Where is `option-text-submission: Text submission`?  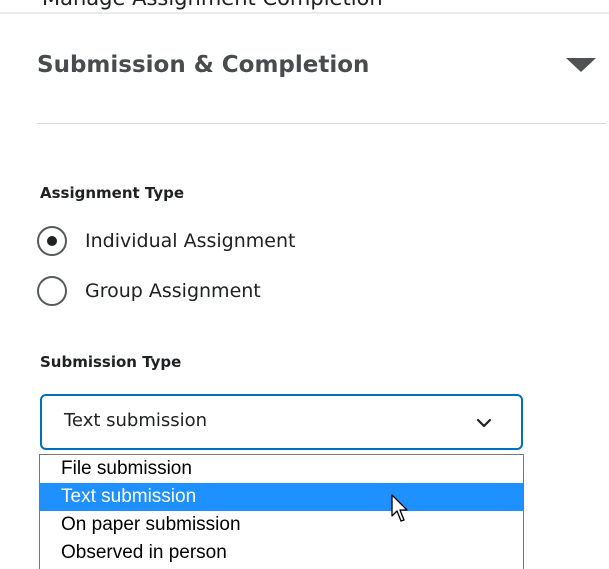
option-text-submission: Text submission is located at coordinates (281, 497).